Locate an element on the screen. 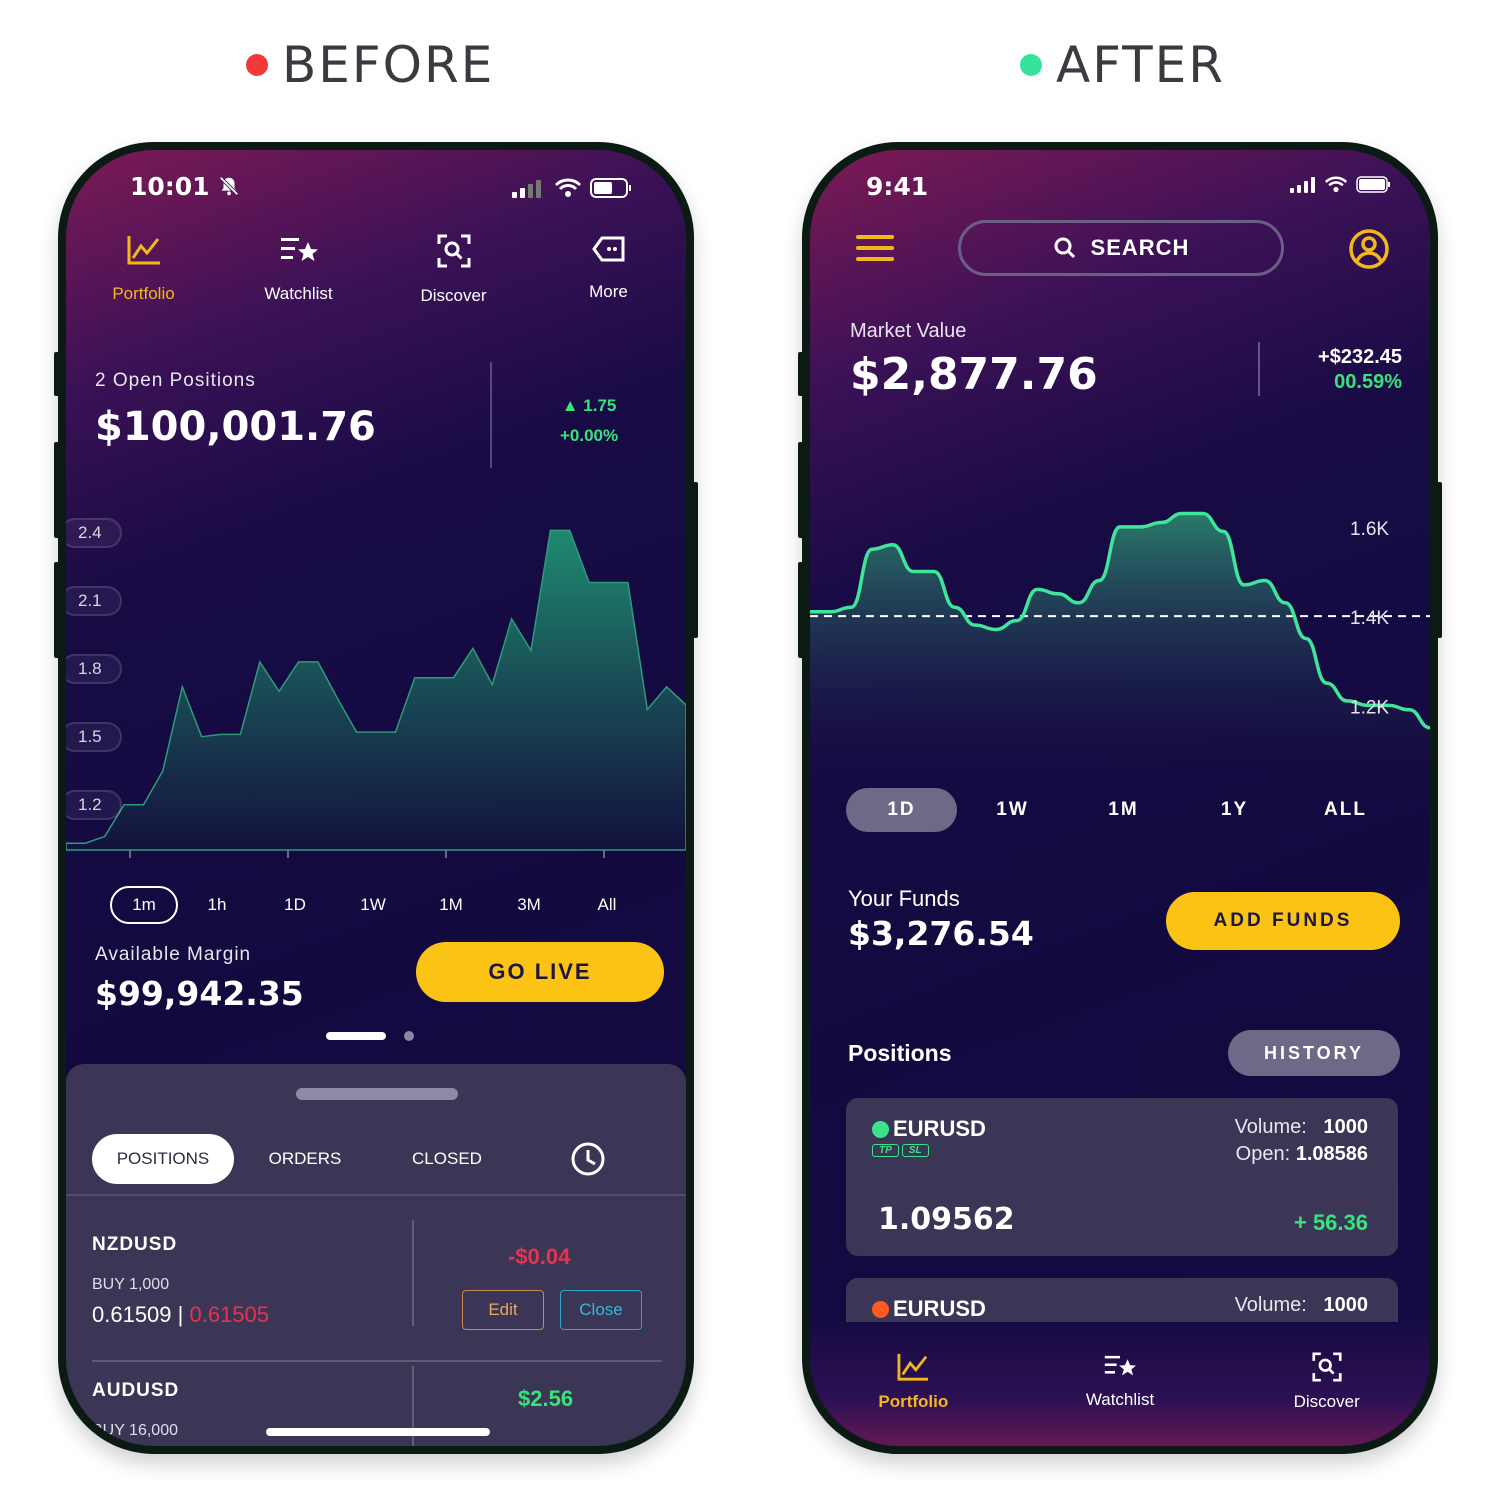 The width and height of the screenshot is (1500, 1500). menu-icon is located at coordinates (875, 248).